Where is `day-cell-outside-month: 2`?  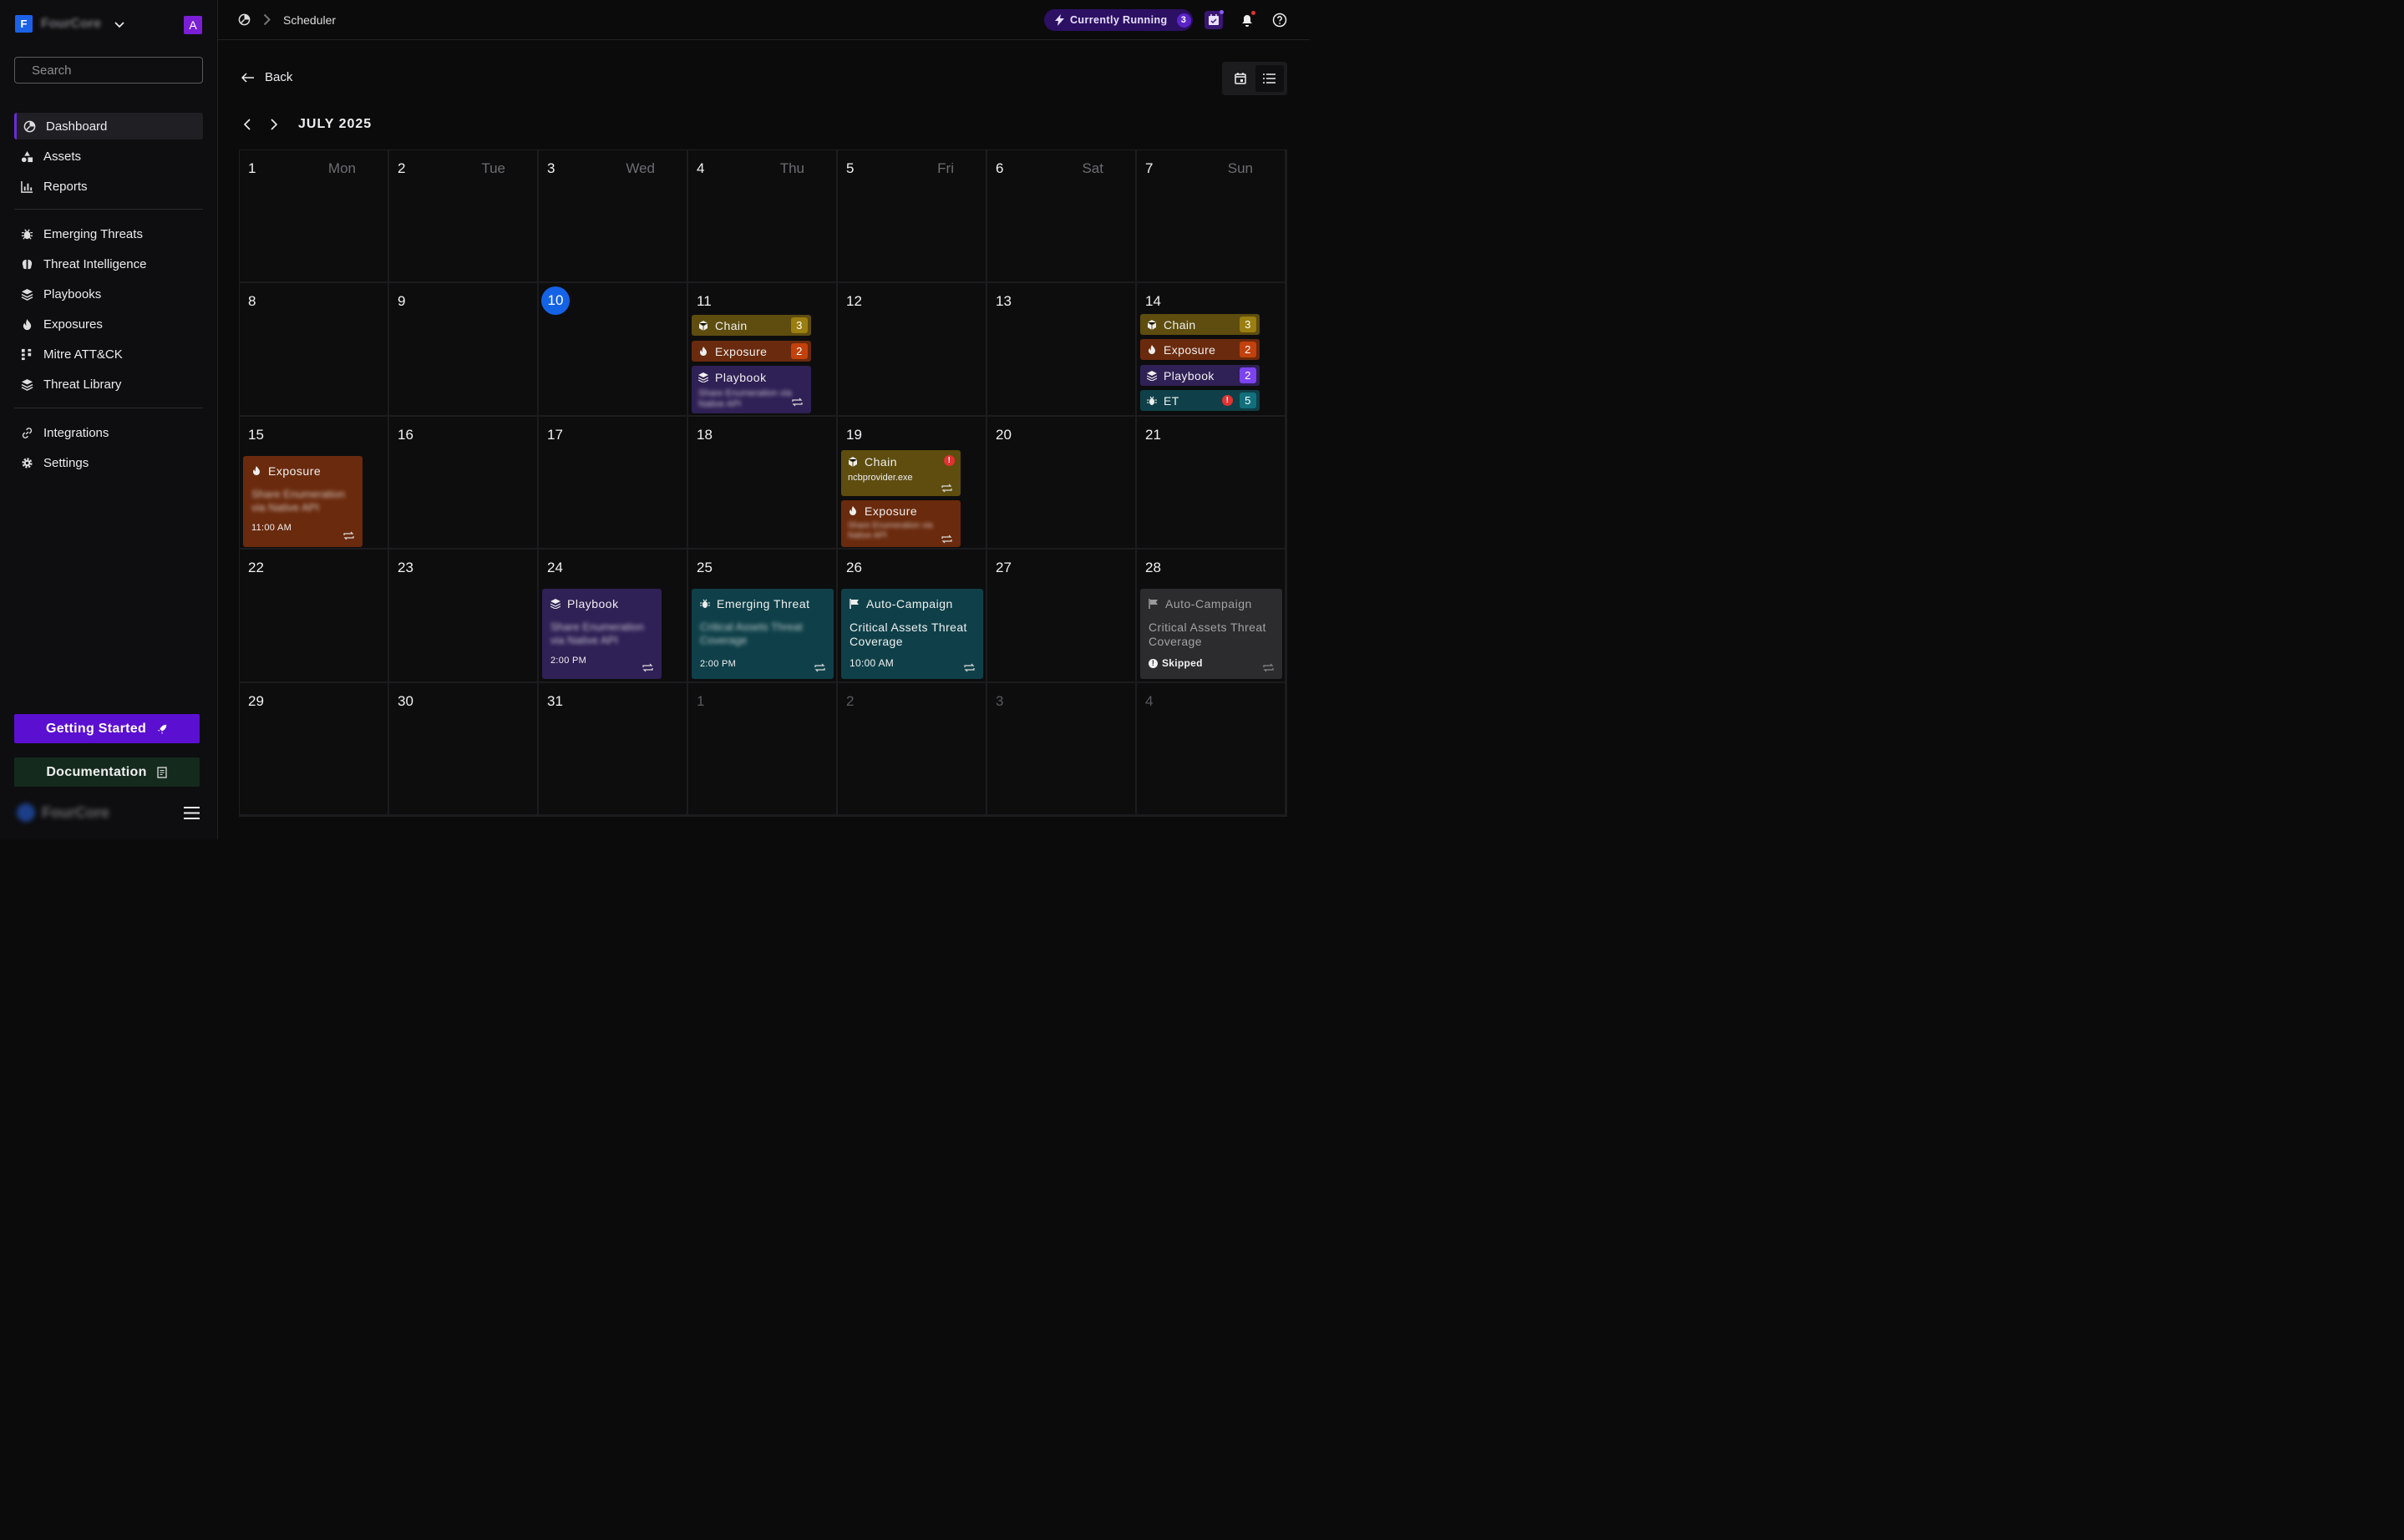
day-cell-outside-month: 2 is located at coordinates (912, 749).